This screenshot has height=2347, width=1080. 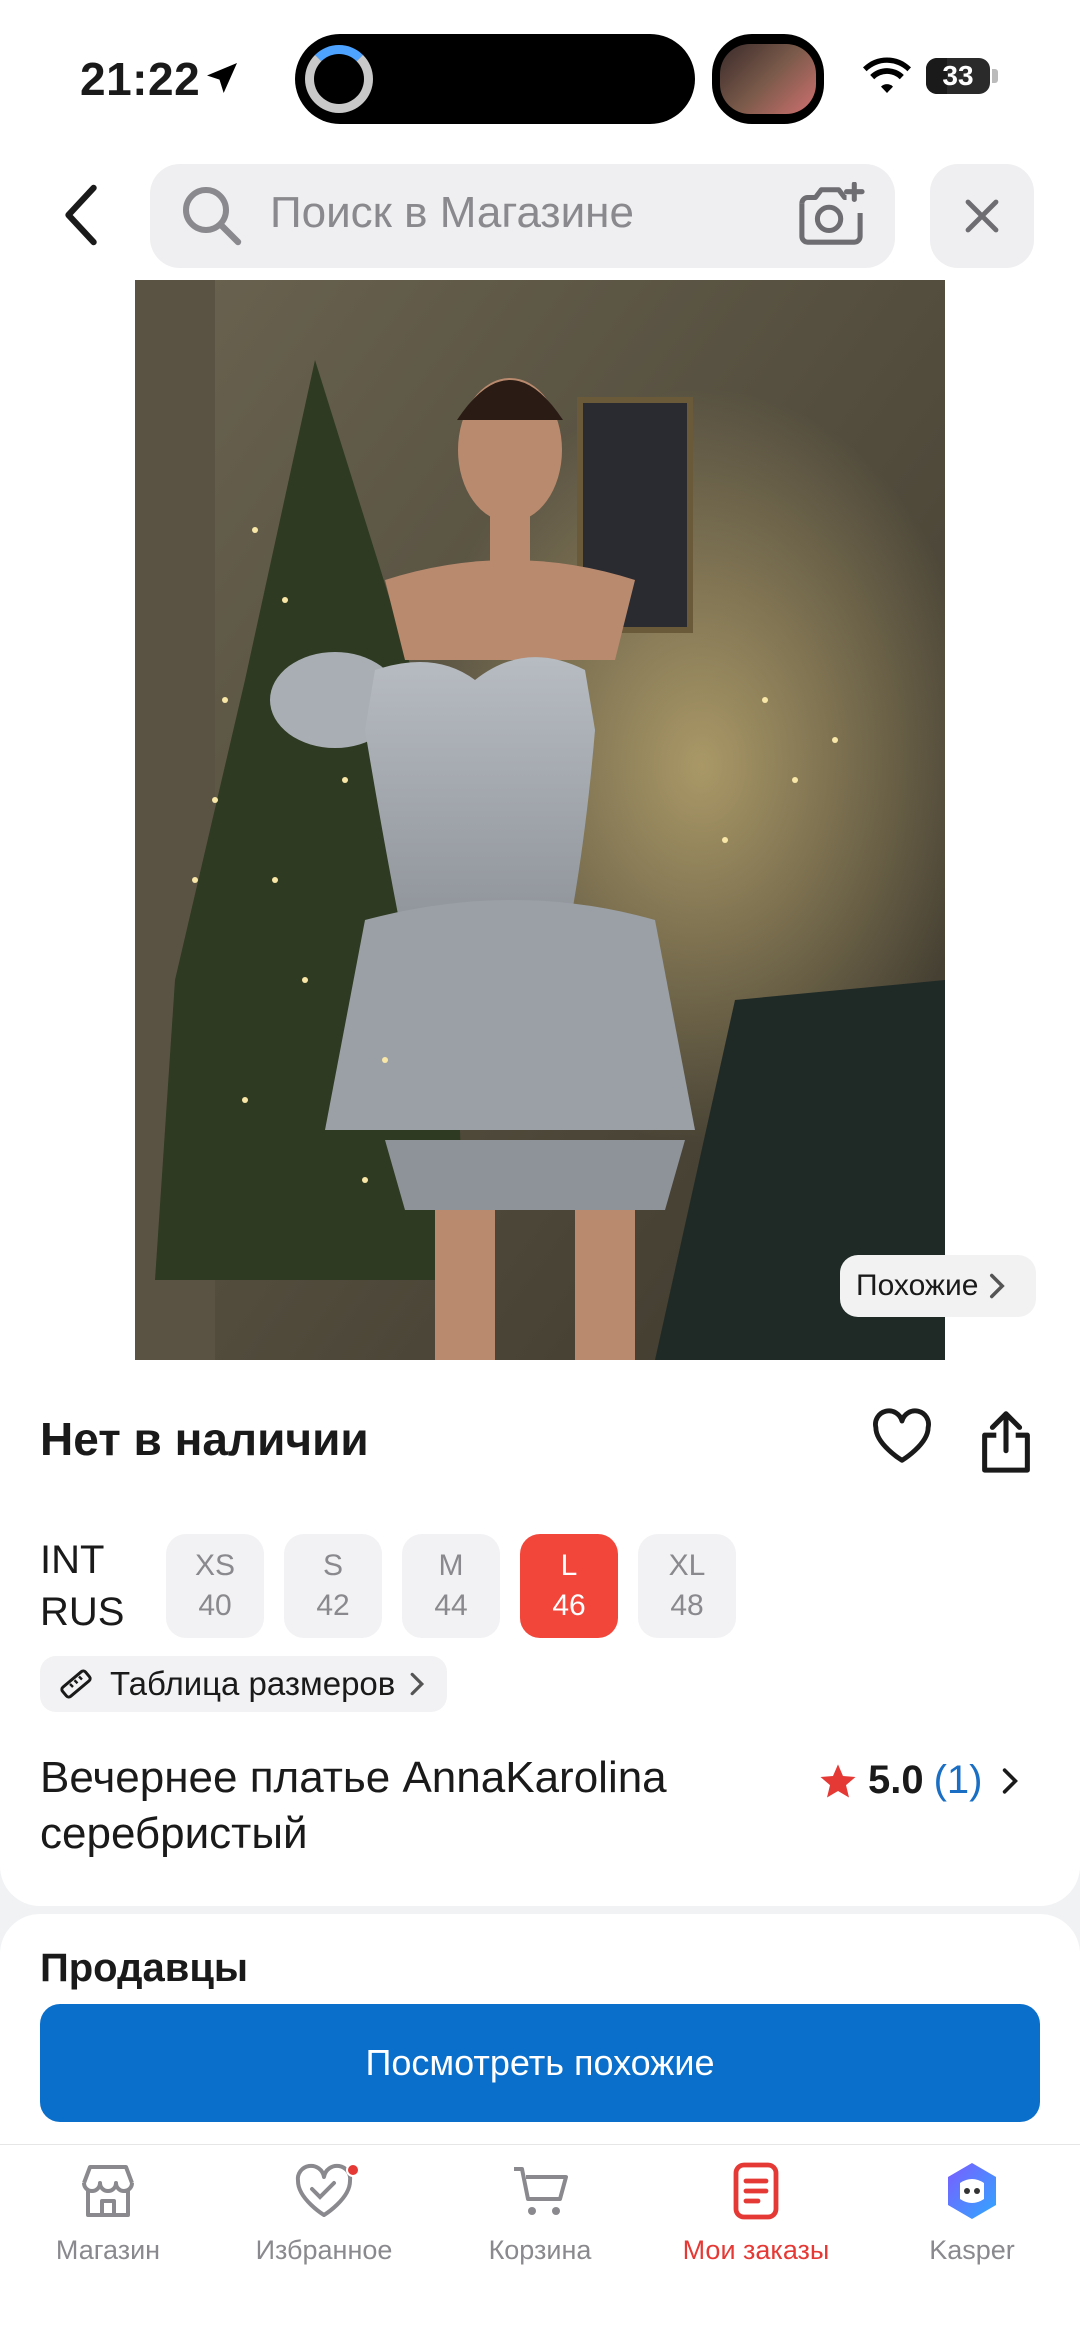 What do you see at coordinates (353, 1805) in the screenshot?
I see `product-title: Вечернее платье AnnaKarolina серебристый` at bounding box center [353, 1805].